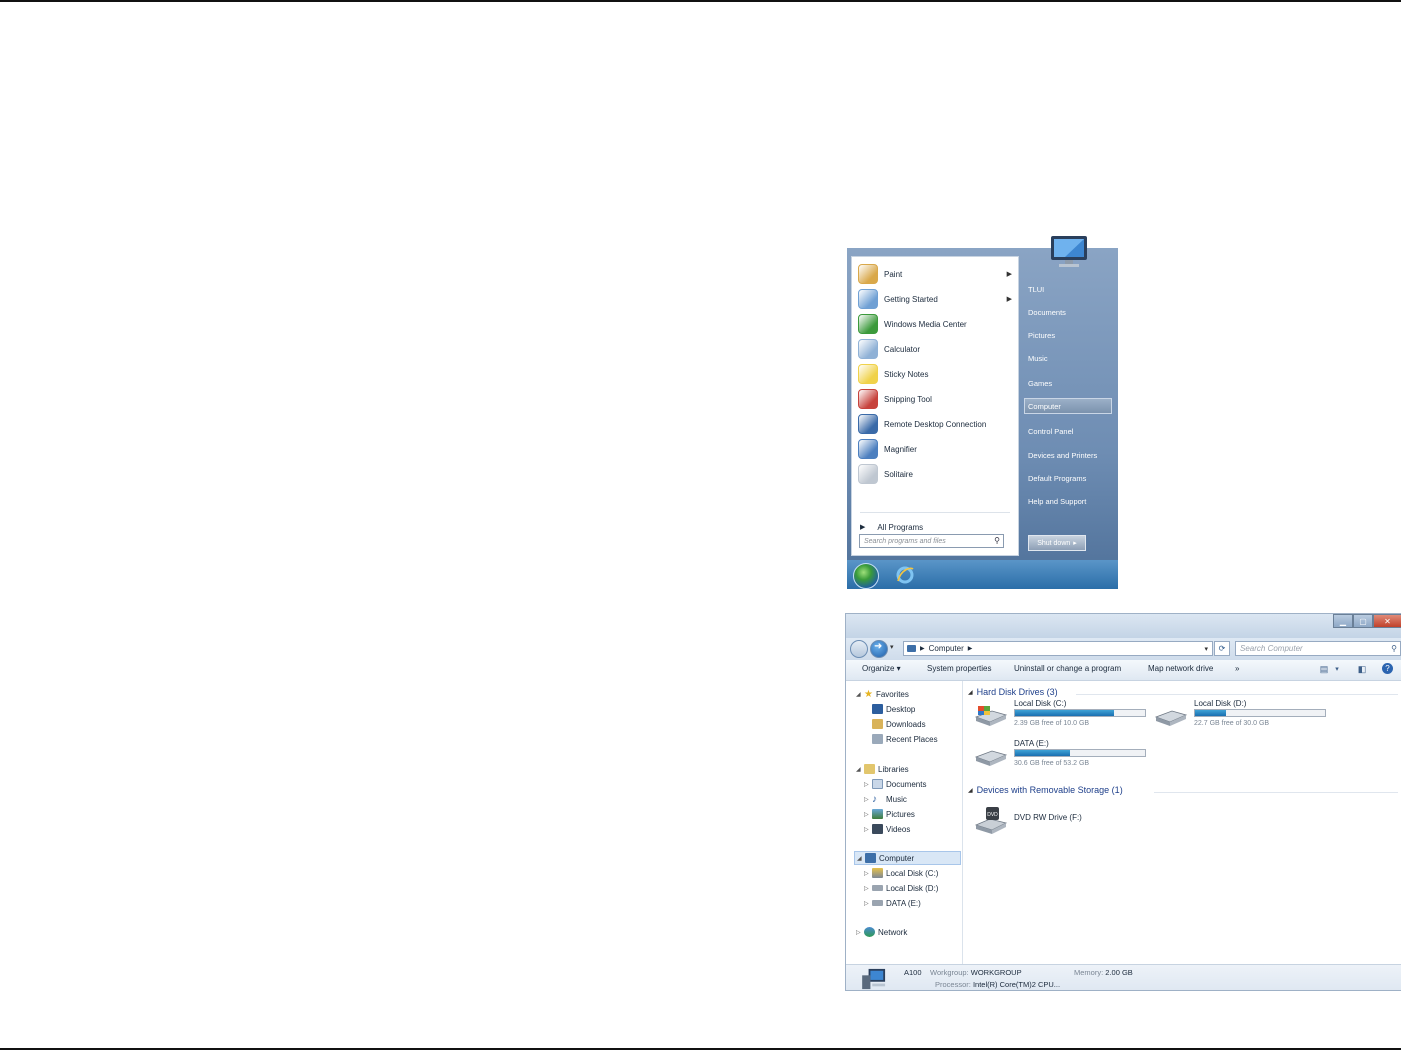  What do you see at coordinates (1067, 668) in the screenshot?
I see `uninstall-program-button: Uninstall or change a program` at bounding box center [1067, 668].